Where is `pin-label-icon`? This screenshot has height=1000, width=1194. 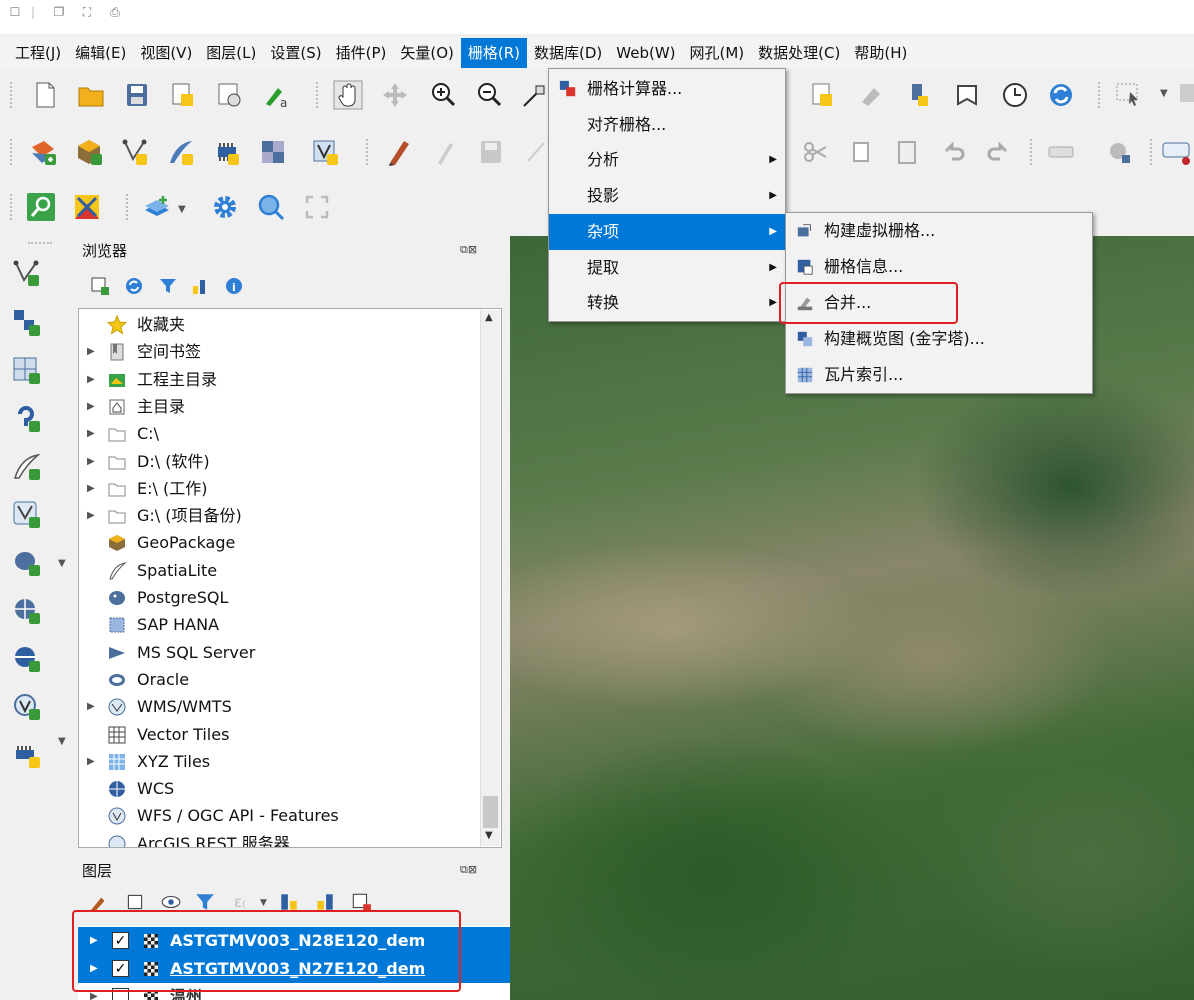 pin-label-icon is located at coordinates (1119, 152).